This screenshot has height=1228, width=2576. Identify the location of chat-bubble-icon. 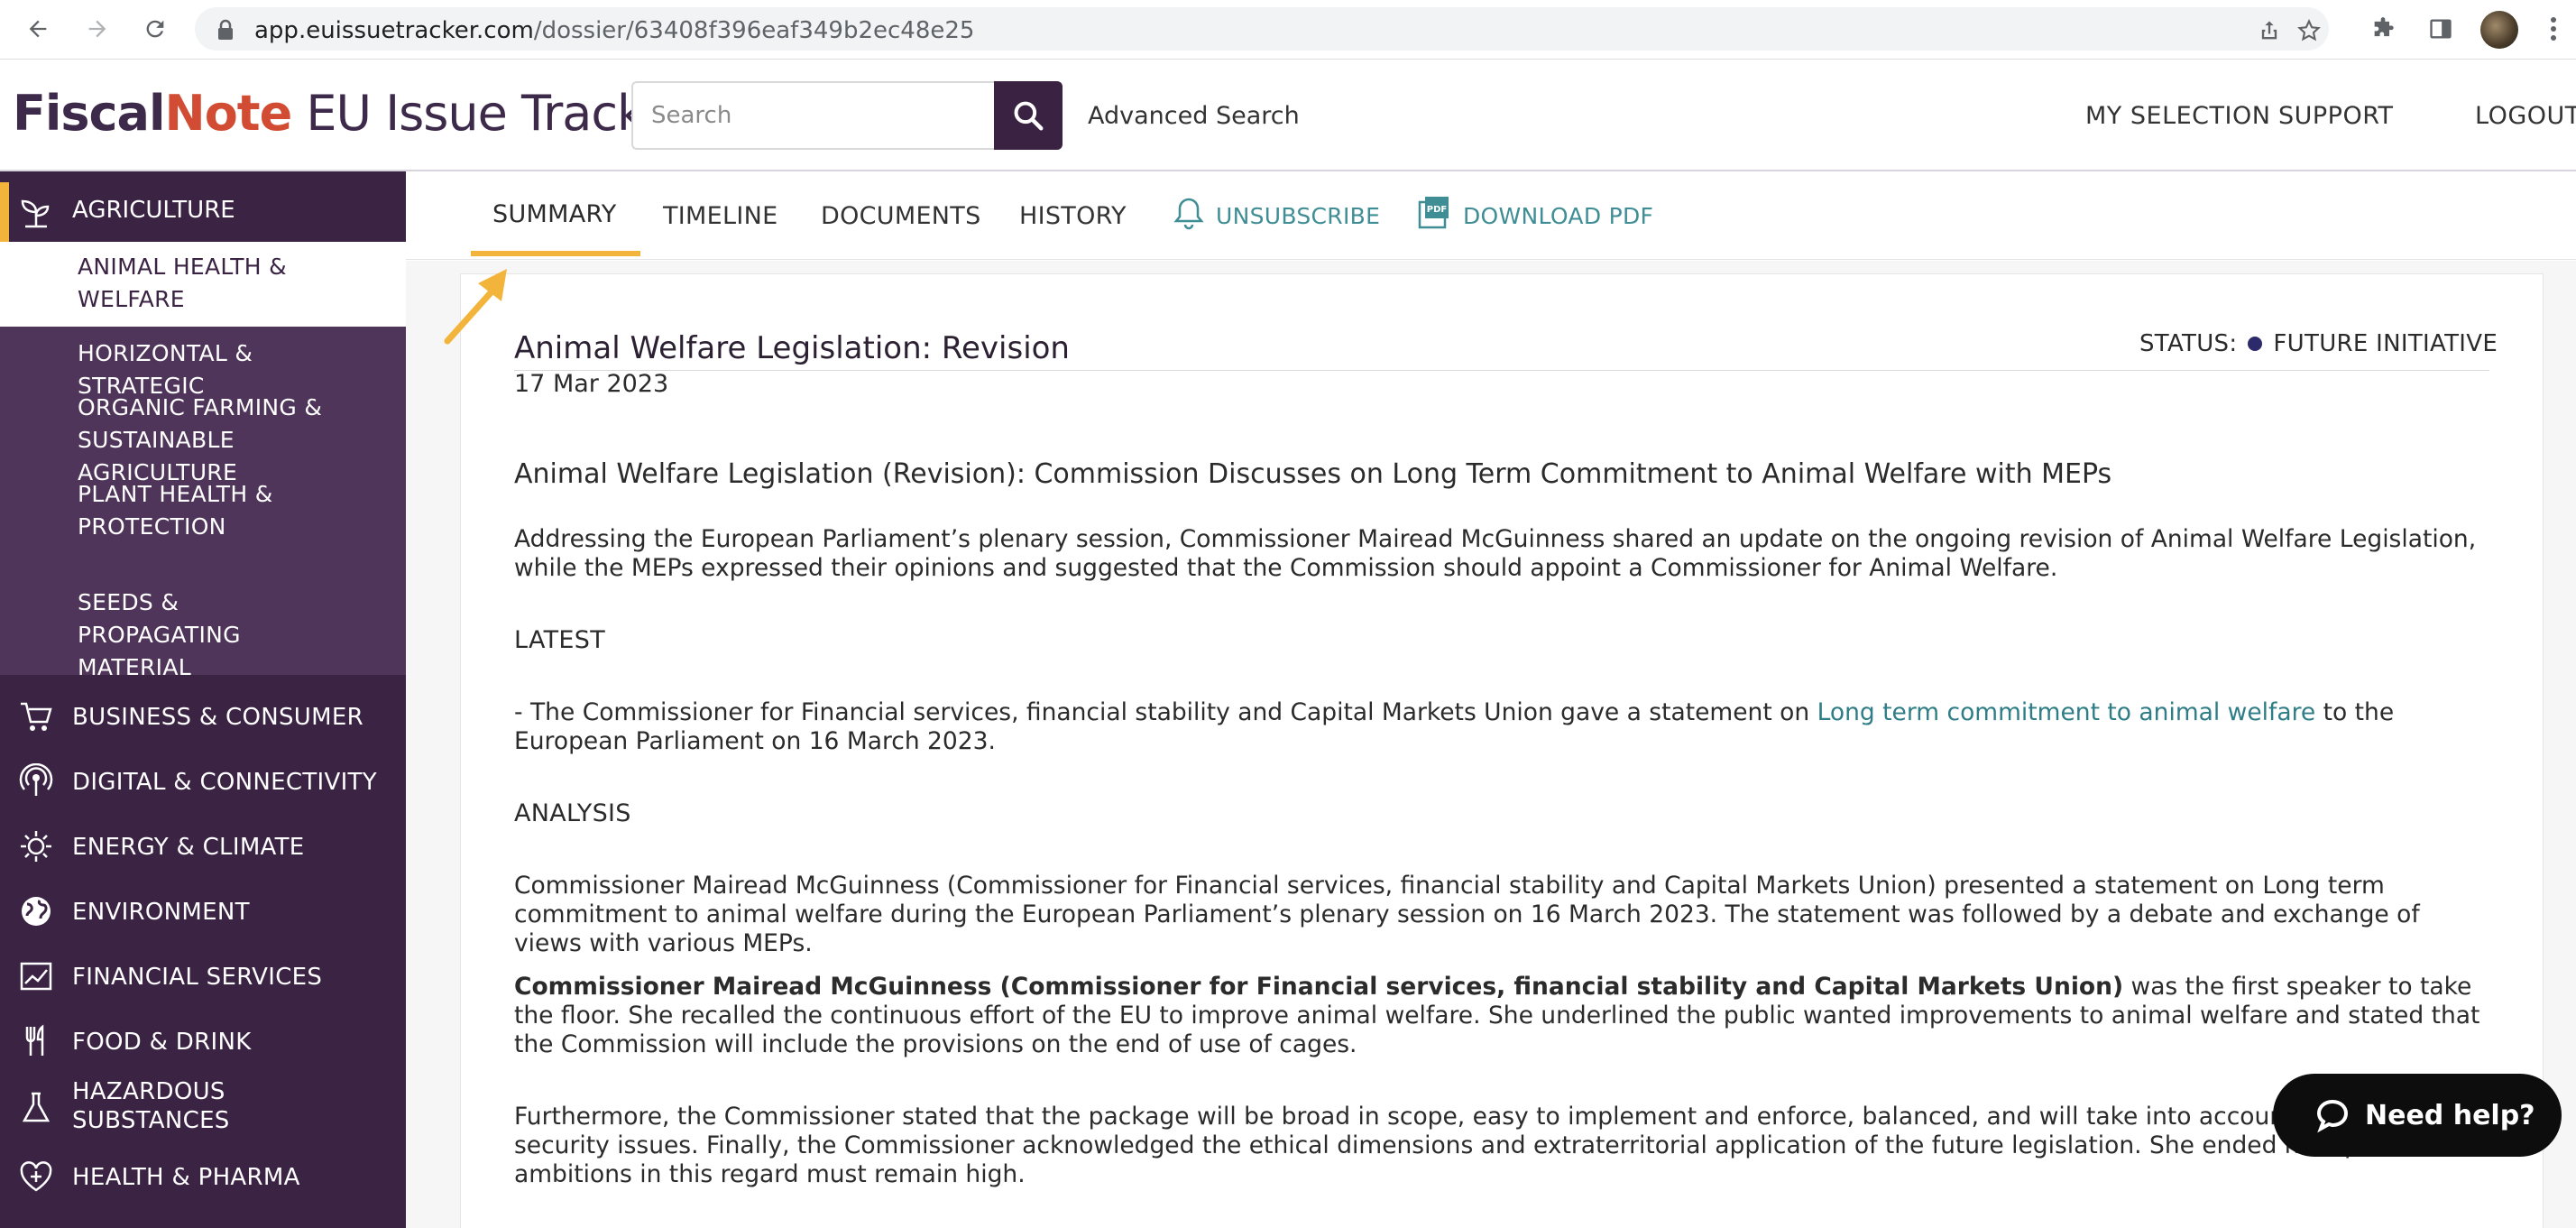
(2333, 1116).